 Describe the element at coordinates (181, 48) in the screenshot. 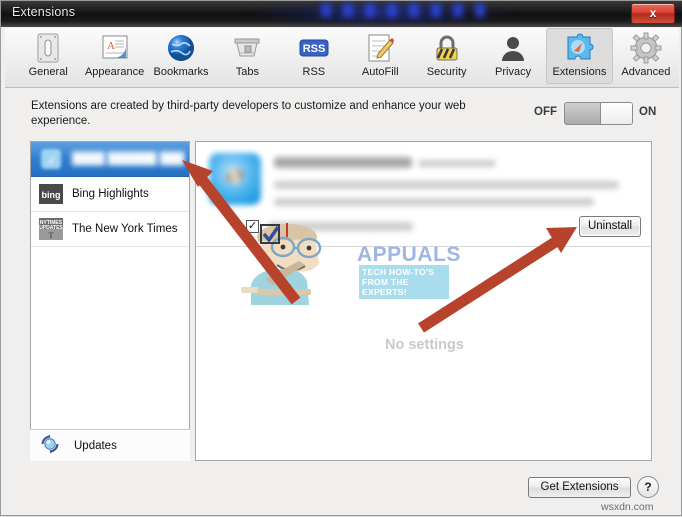

I see `bookmarks-icon` at that location.